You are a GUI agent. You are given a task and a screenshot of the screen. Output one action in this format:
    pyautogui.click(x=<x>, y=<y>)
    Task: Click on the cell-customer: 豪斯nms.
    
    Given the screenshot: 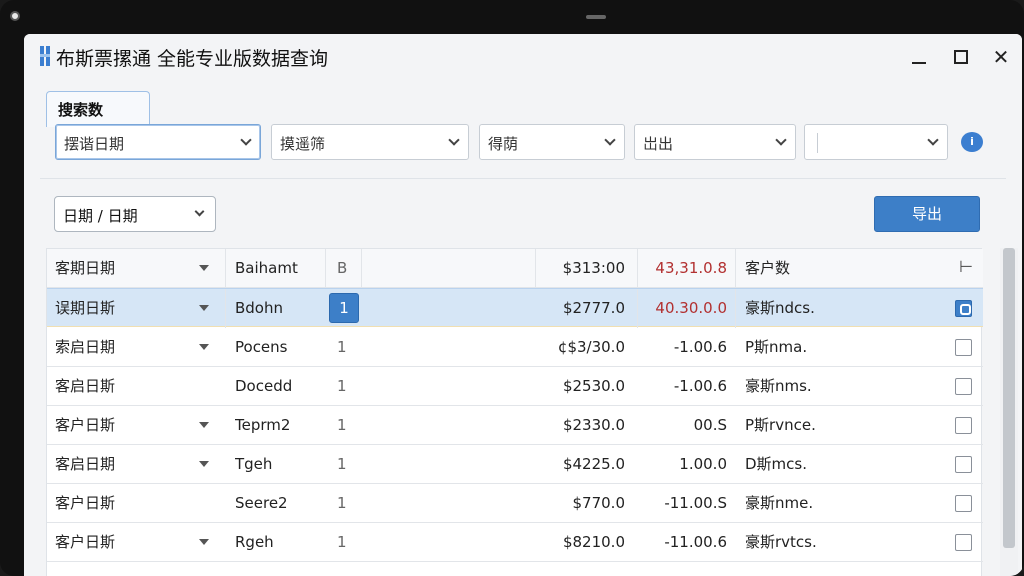 What is the action you would take?
    pyautogui.click(x=778, y=386)
    